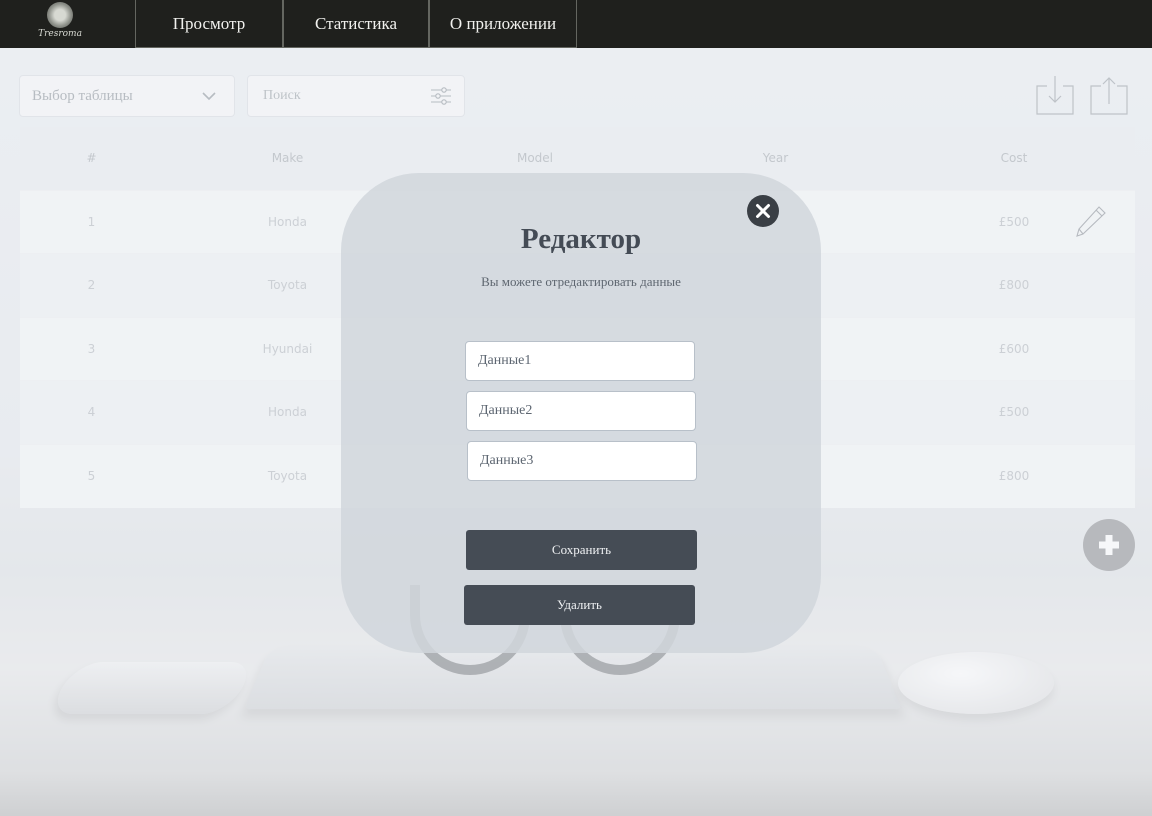 The height and width of the screenshot is (816, 1152). Describe the element at coordinates (60, 15) in the screenshot. I see `tree-logo-icon` at that location.